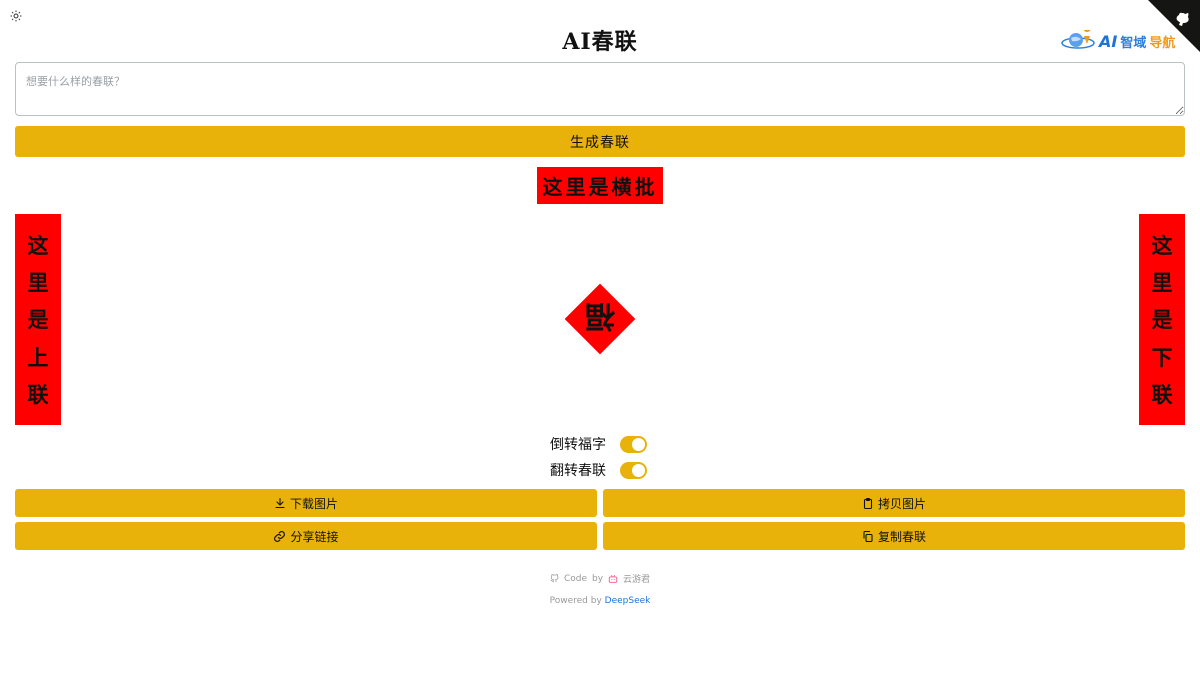 This screenshot has width=1200, height=700. I want to click on share-link-label: 分享链接, so click(314, 536).